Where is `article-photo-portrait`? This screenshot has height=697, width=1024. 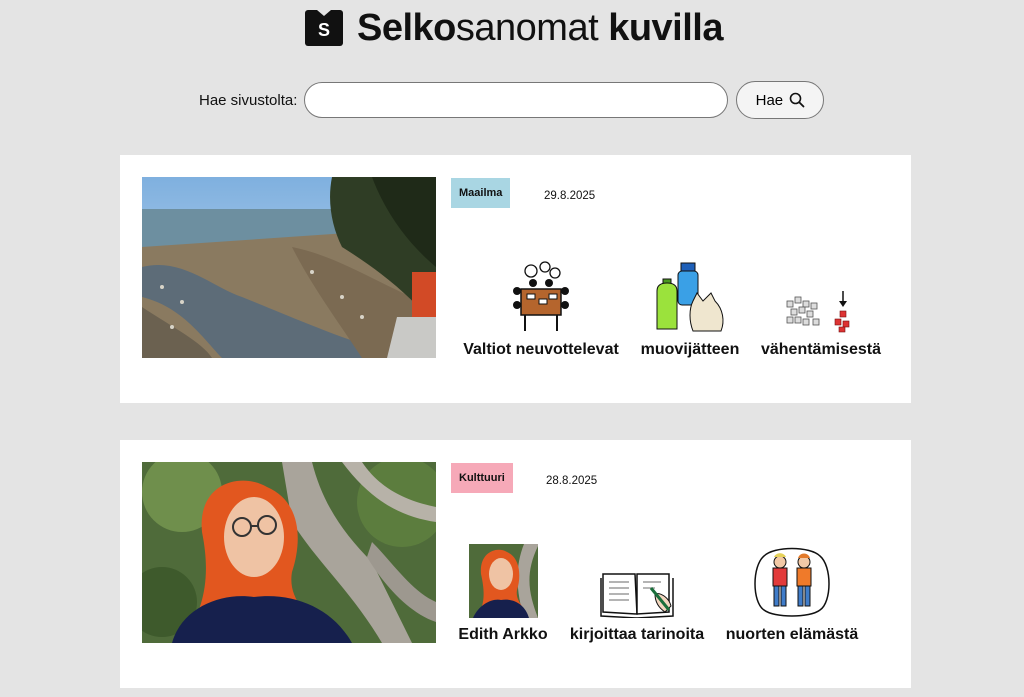 article-photo-portrait is located at coordinates (289, 552).